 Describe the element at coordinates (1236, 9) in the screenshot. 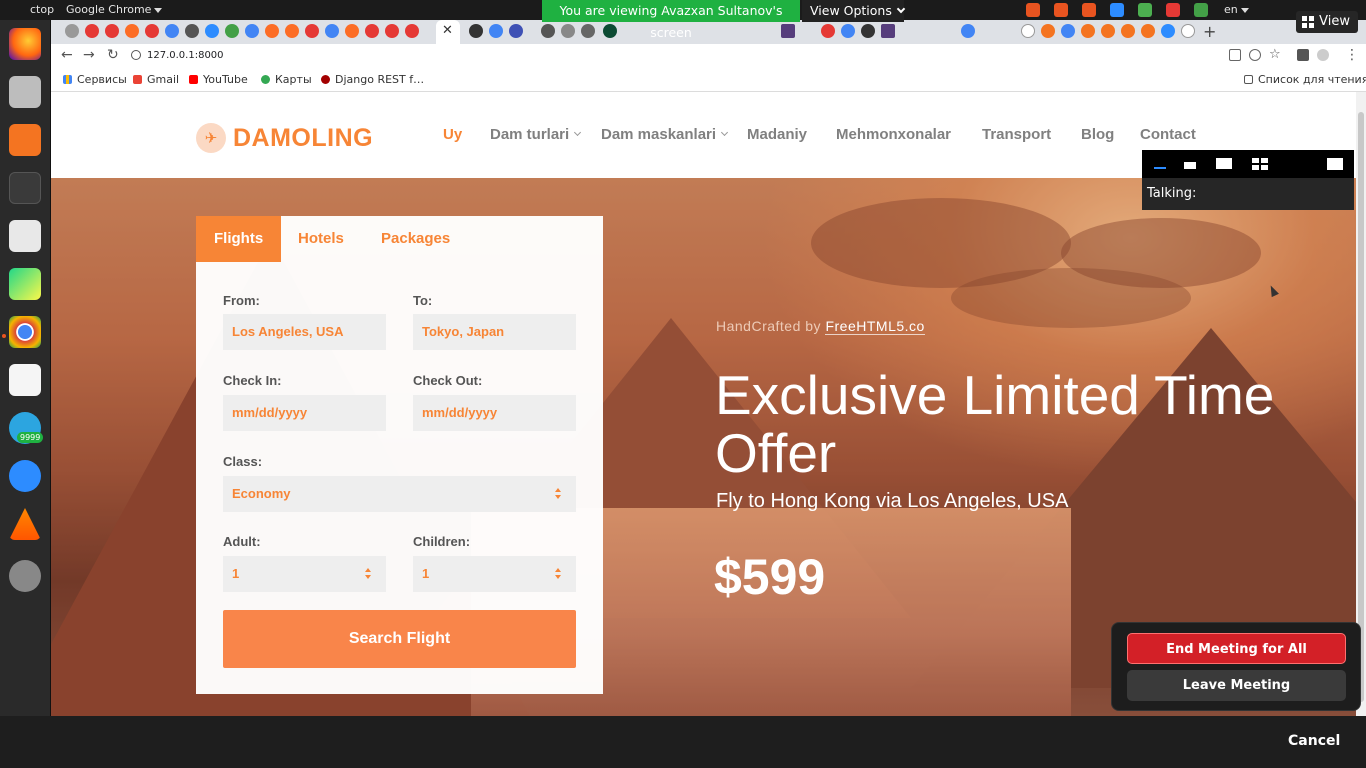

I see `language-indicator: en` at that location.